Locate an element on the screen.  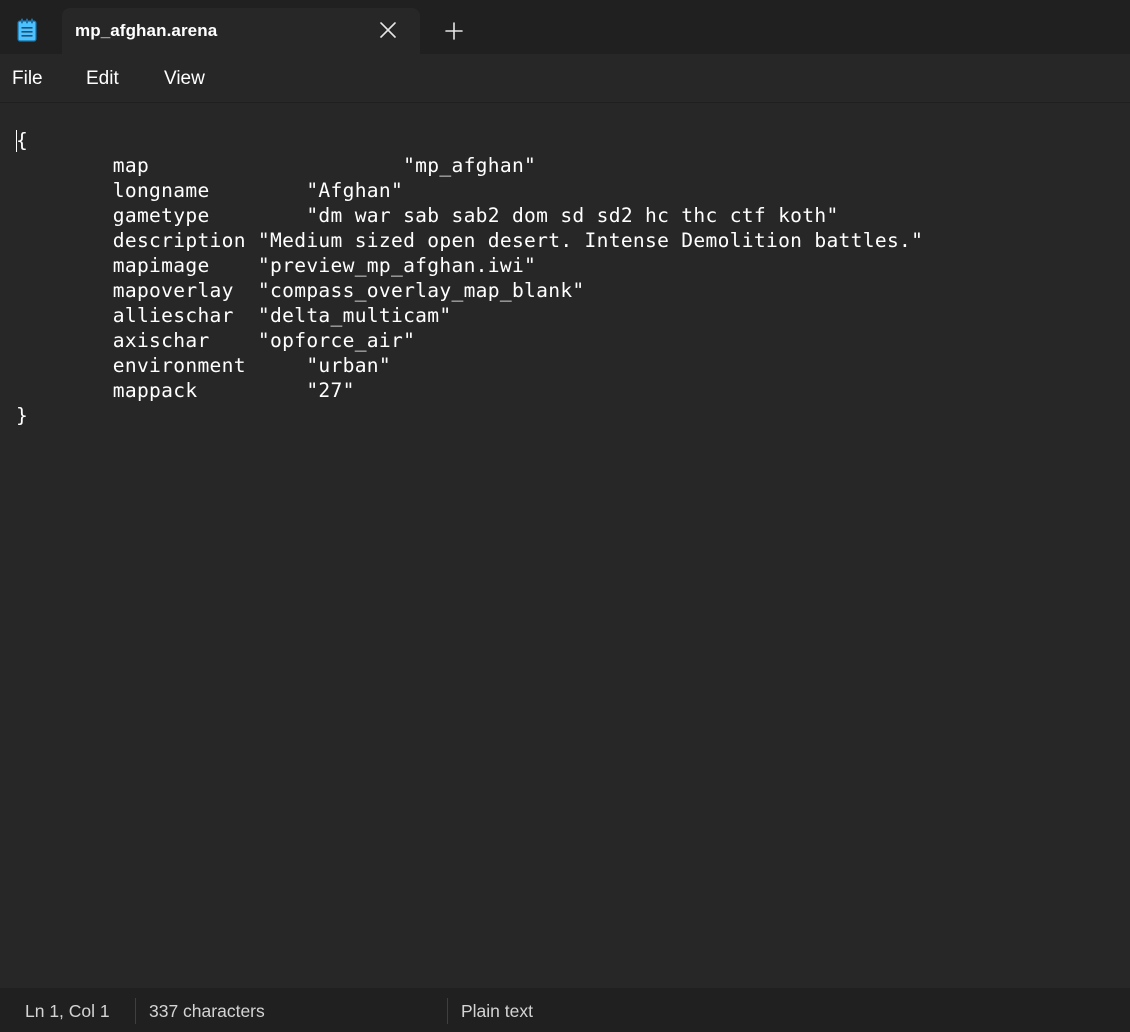
close-icon is located at coordinates (388, 30).